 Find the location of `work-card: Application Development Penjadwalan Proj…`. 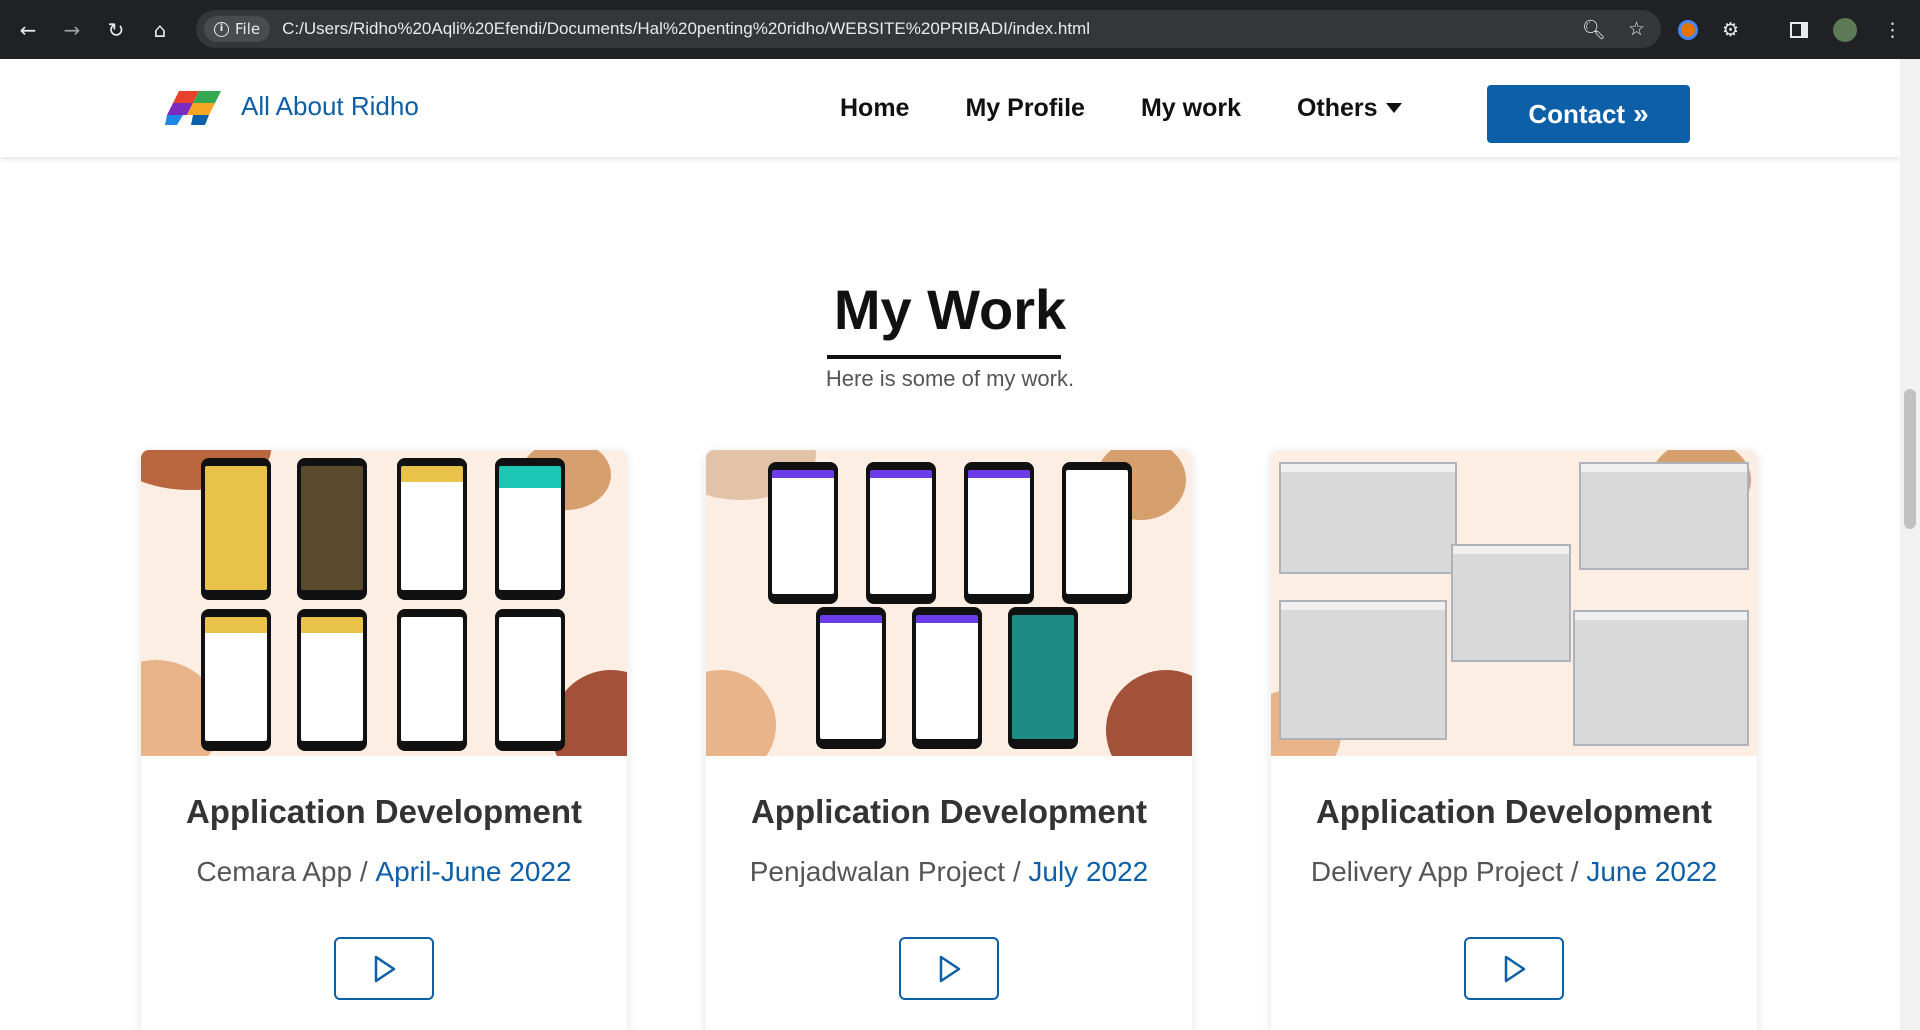

work-card: Application Development Penjadwalan Proj… is located at coordinates (949, 740).